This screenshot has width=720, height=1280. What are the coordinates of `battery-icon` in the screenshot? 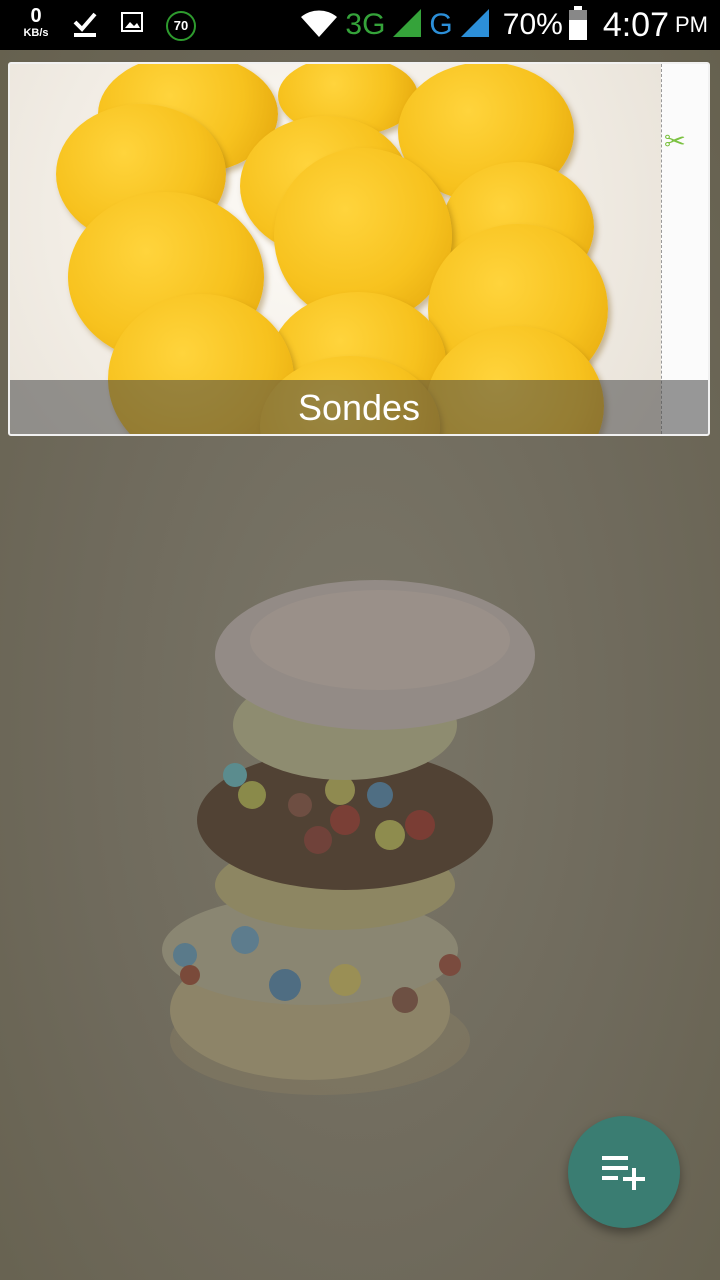 It's located at (577, 25).